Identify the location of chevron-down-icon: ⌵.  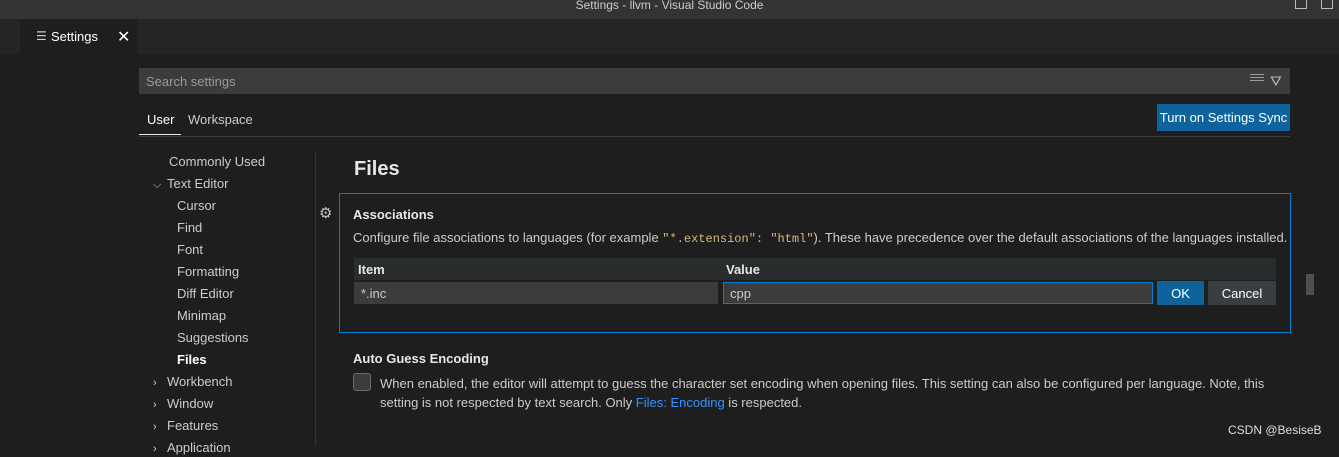
(157, 185).